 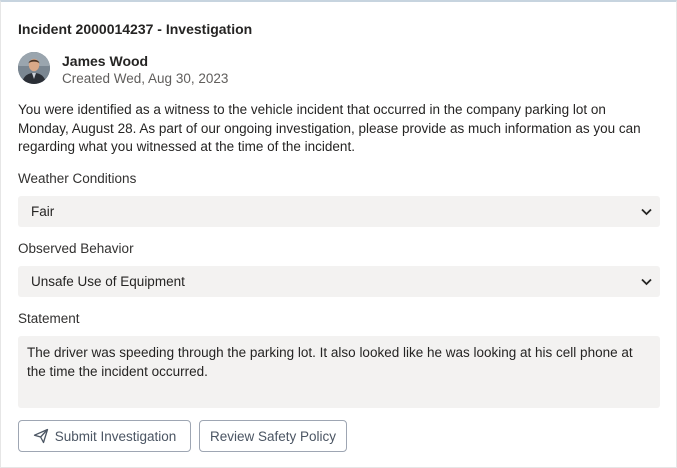 I want to click on created-date: Created Wed, Aug 30, 2023, so click(x=145, y=78).